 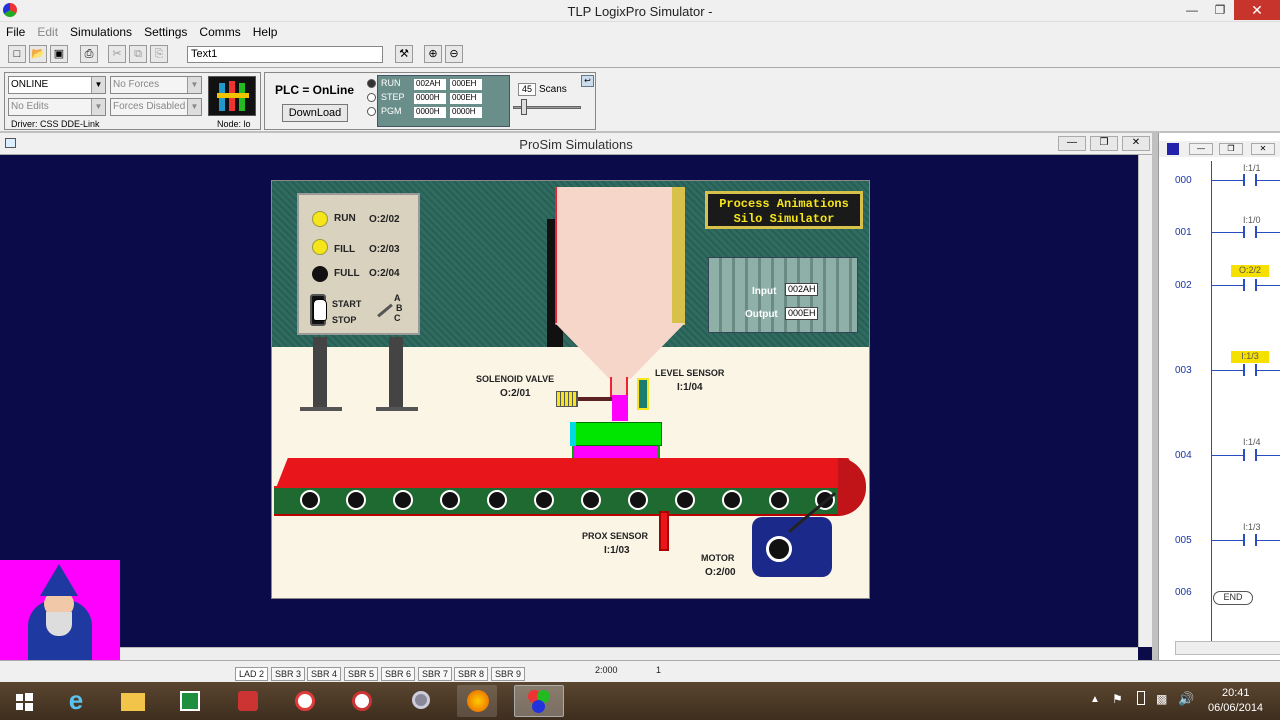 I want to click on ladder-horizontal-scrollbar, so click(x=1227, y=648).